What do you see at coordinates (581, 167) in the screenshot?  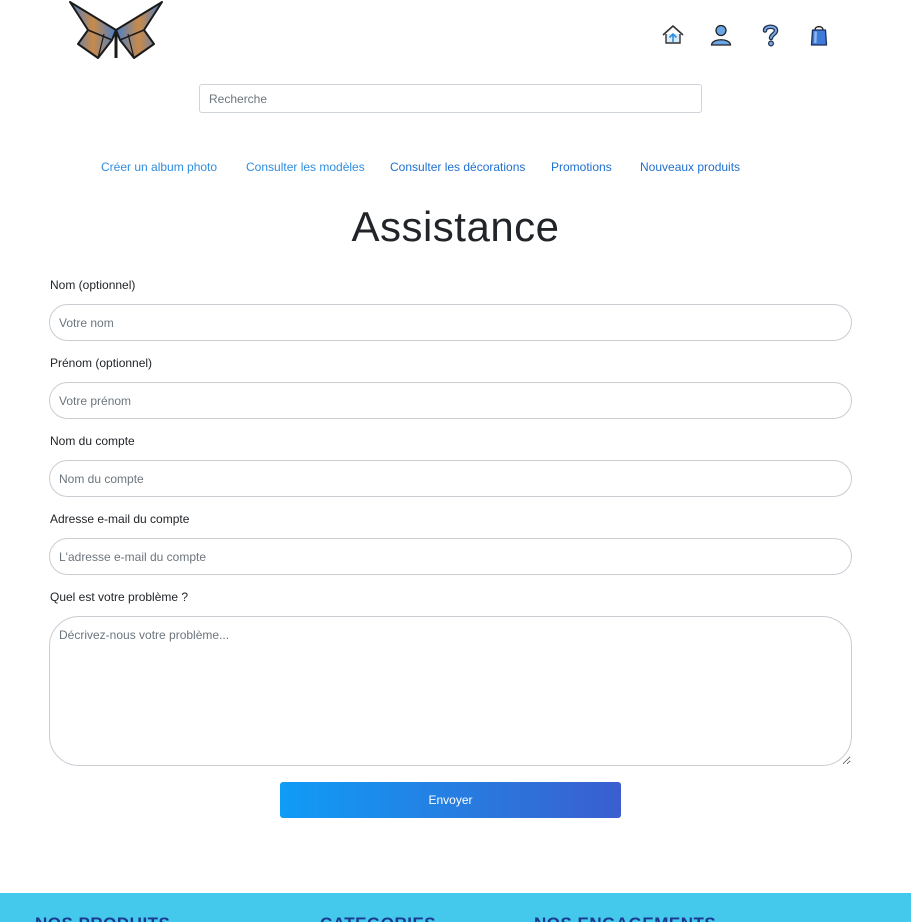 I see `nav-link-promotions: Promotions` at bounding box center [581, 167].